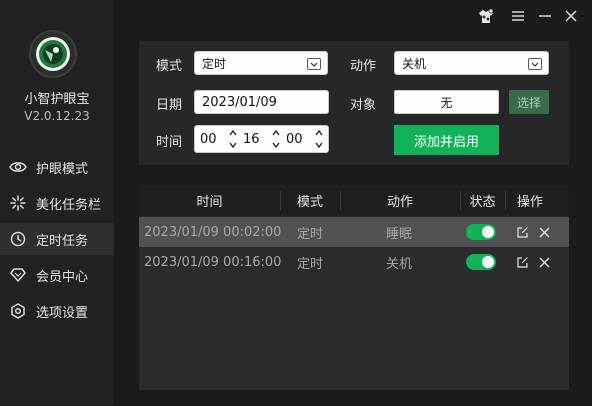  What do you see at coordinates (363, 66) in the screenshot?
I see `action-label: 动作` at bounding box center [363, 66].